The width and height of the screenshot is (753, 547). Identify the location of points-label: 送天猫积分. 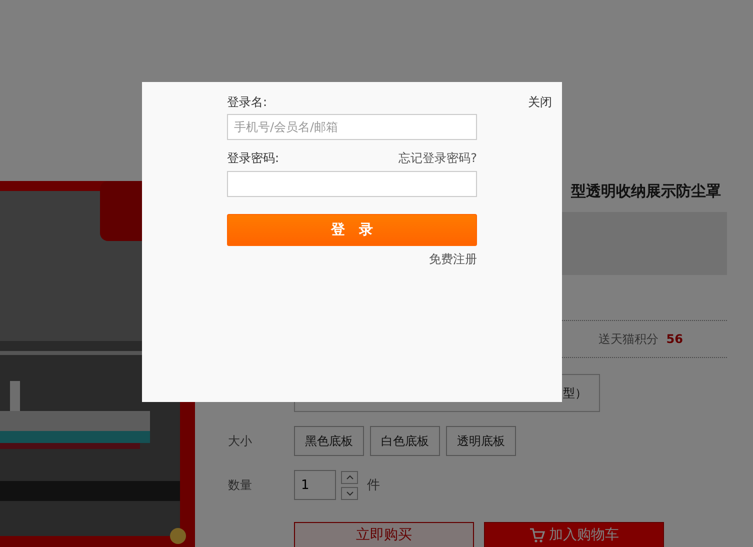
(628, 339).